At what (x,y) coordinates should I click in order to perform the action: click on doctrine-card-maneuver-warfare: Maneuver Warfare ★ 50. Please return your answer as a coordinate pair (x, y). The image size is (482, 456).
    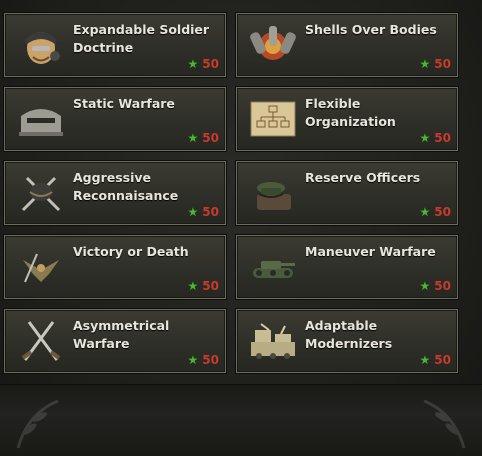
    Looking at the image, I should click on (347, 267).